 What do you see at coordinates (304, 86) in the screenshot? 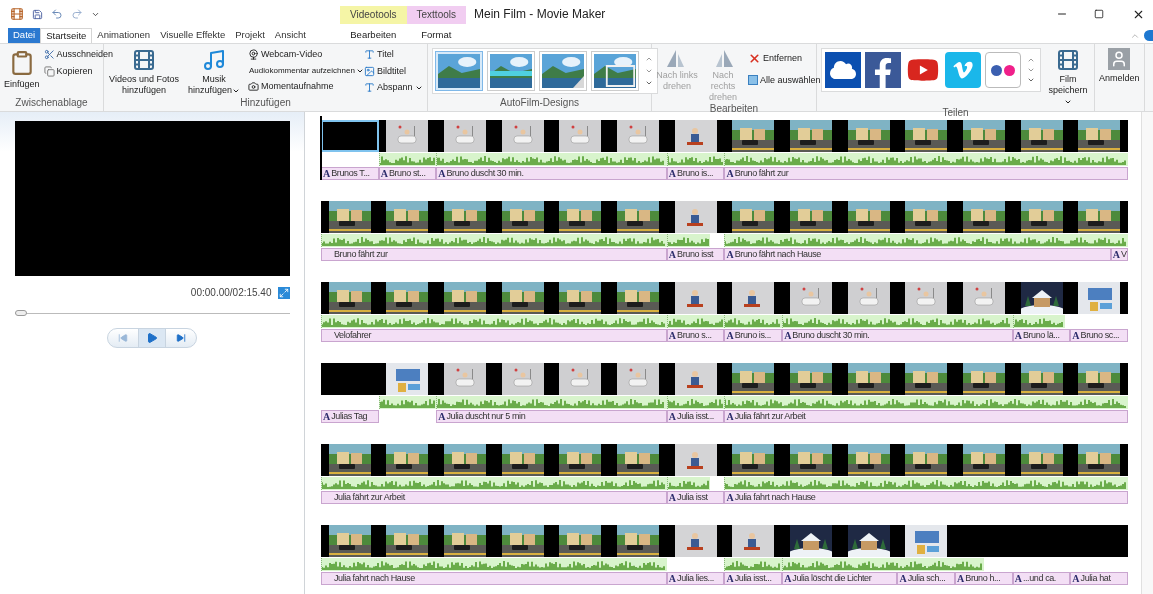
I see `snapshot-button: Momentaufnahme` at bounding box center [304, 86].